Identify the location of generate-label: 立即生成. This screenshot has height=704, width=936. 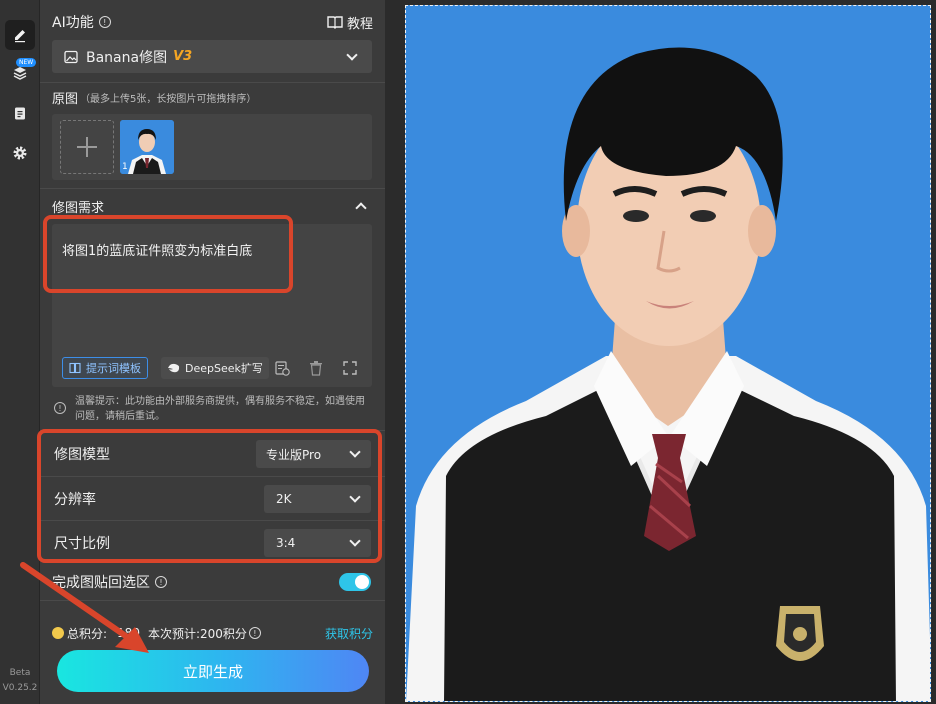
(212, 671).